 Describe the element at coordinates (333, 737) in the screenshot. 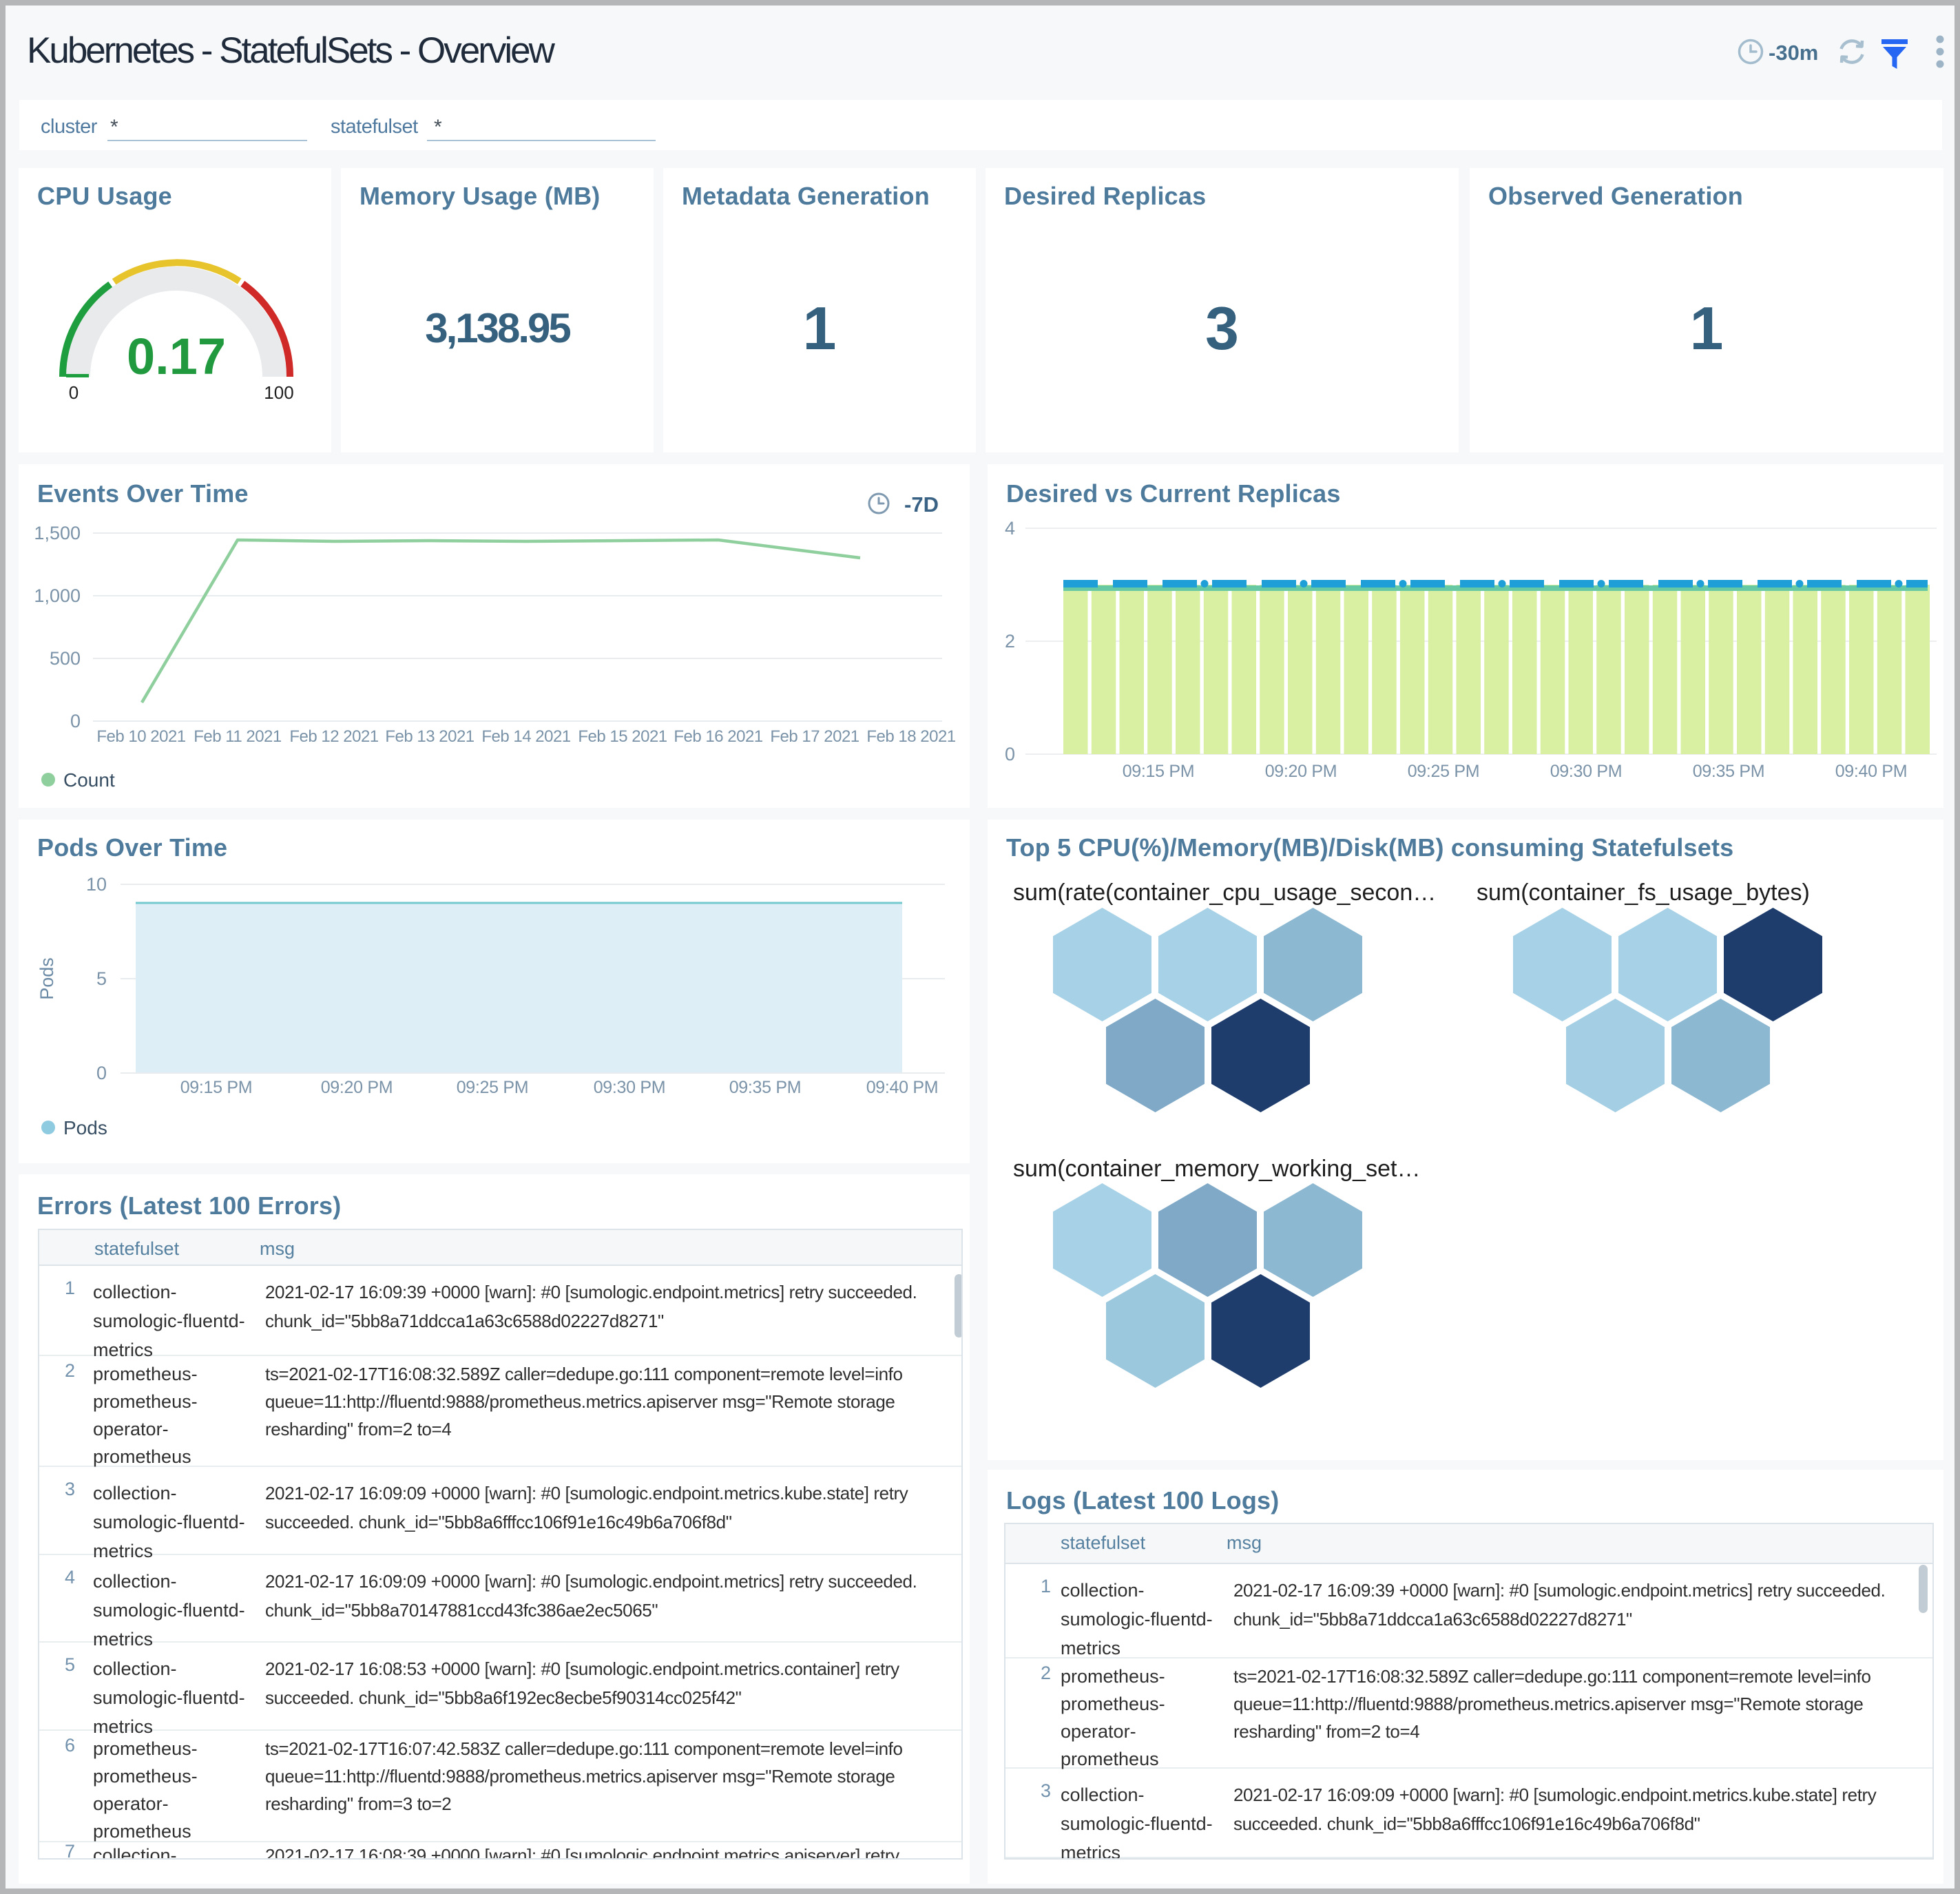

I see `svg-text: Feb 12 2021` at that location.